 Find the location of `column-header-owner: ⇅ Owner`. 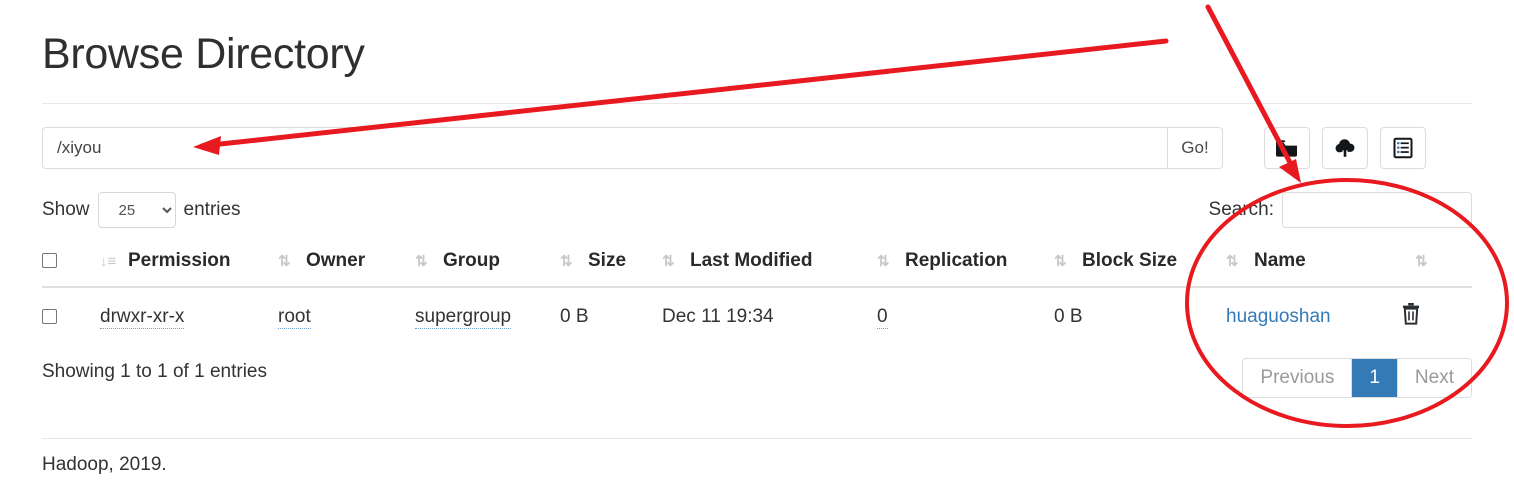

column-header-owner: ⇅ Owner is located at coordinates (346, 269).